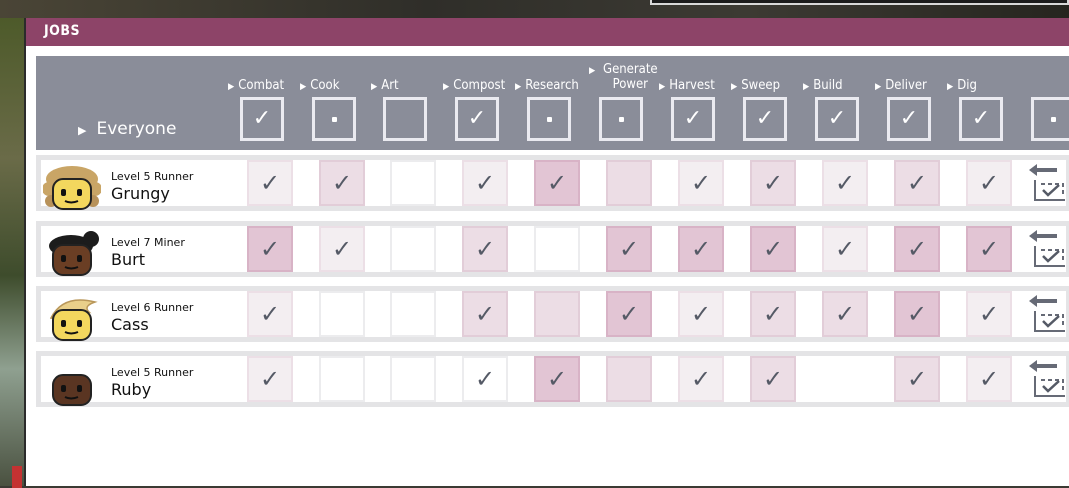  What do you see at coordinates (621, 119) in the screenshot?
I see `column-priority-toggle-power` at bounding box center [621, 119].